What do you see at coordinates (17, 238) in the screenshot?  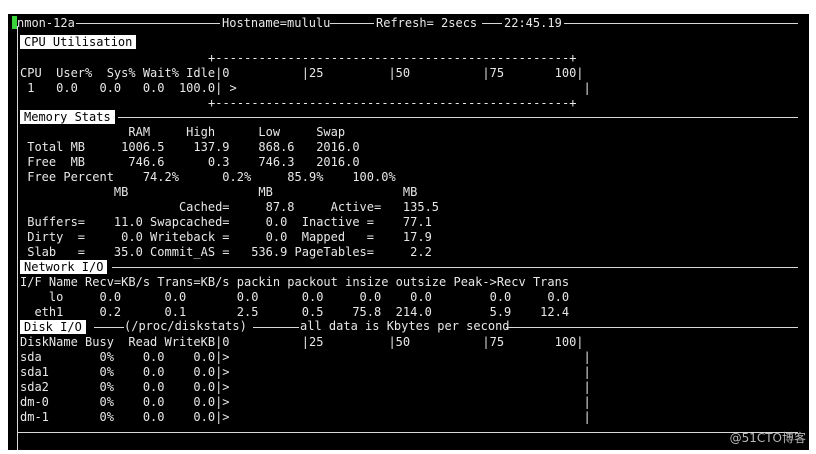 I see `left-border-line` at bounding box center [17, 238].